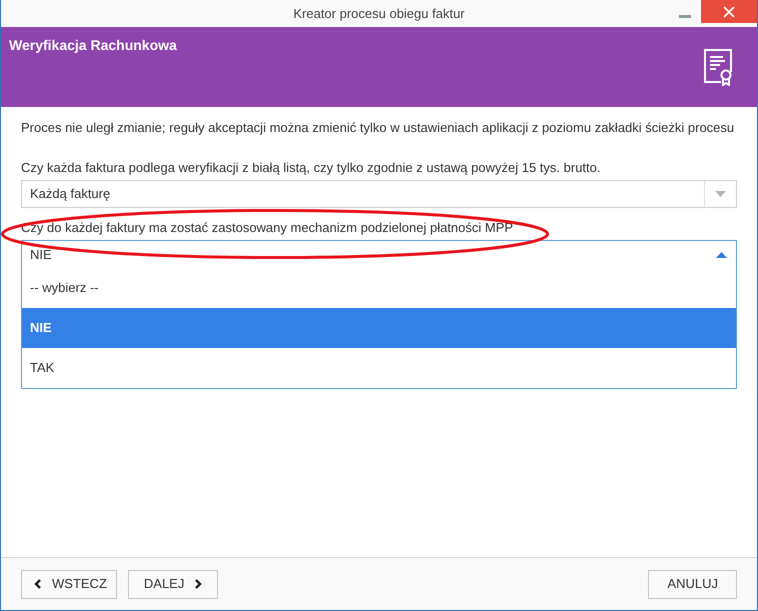 This screenshot has height=611, width=758. Describe the element at coordinates (378, 128) in the screenshot. I see `info-text: Proces nie uległ zmianie; reguły akceptacji można zmienić tylko w ustawieniach aplikacji z poziomu zakładki ścieżki procesu` at that location.